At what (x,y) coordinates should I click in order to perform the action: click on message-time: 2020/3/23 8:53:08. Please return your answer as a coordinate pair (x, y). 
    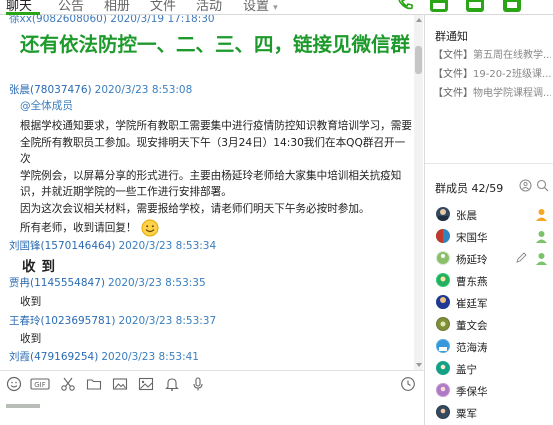
    Looking at the image, I should click on (143, 90).